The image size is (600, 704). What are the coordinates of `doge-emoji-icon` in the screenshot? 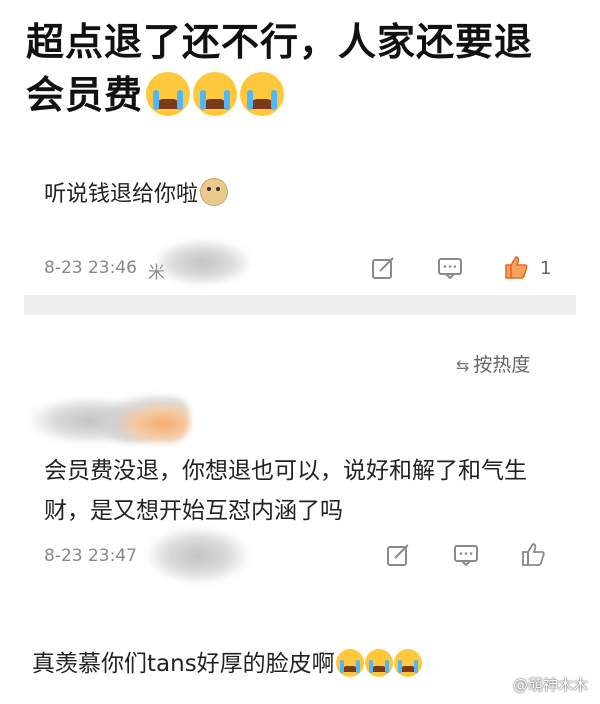 It's located at (214, 192).